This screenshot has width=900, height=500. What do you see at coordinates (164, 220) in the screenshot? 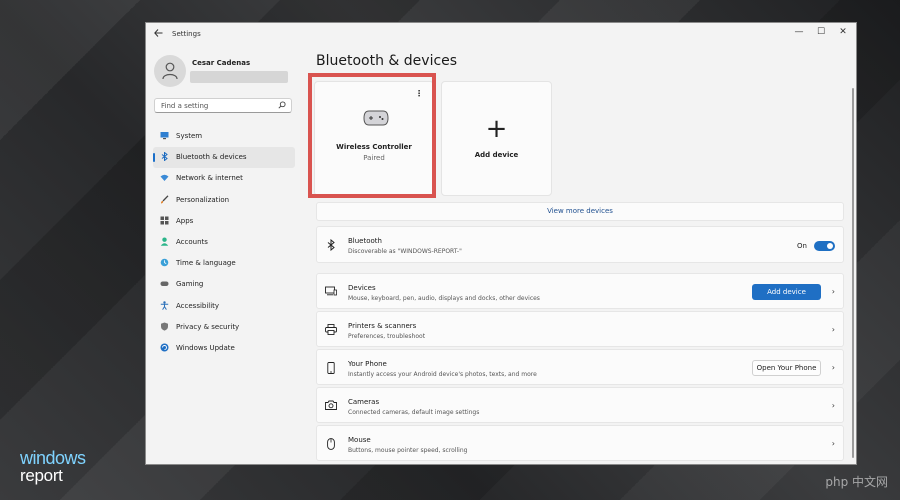
I see `apps-icon` at bounding box center [164, 220].